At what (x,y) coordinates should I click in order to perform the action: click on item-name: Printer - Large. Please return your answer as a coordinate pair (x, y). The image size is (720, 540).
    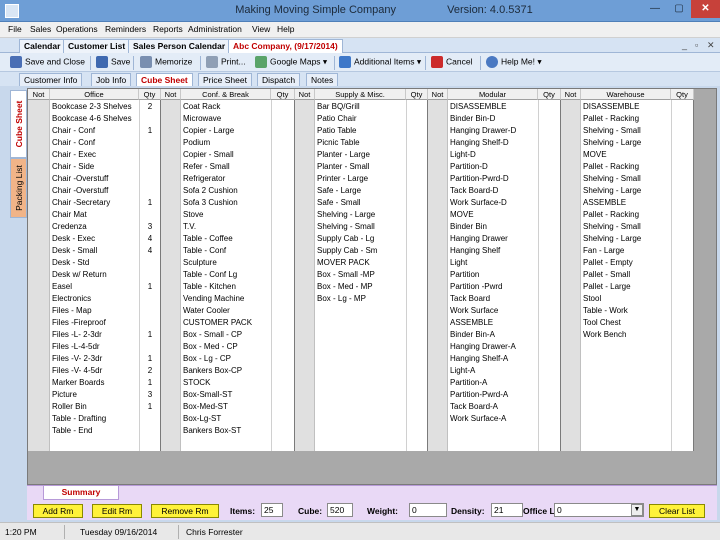
    Looking at the image, I should click on (342, 179).